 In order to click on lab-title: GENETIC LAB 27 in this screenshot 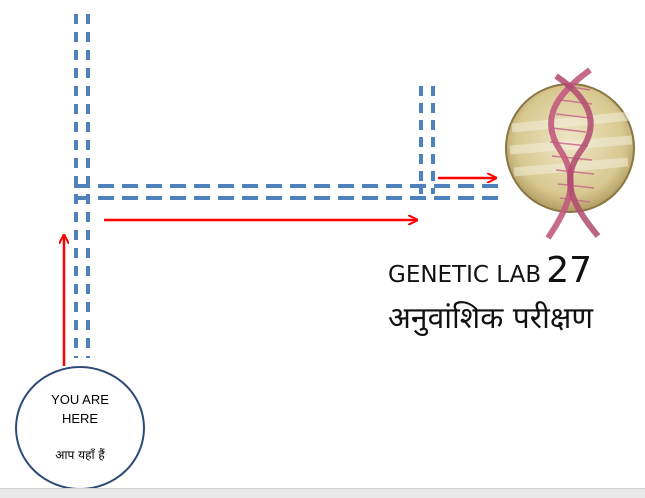, I will do `click(490, 270)`.